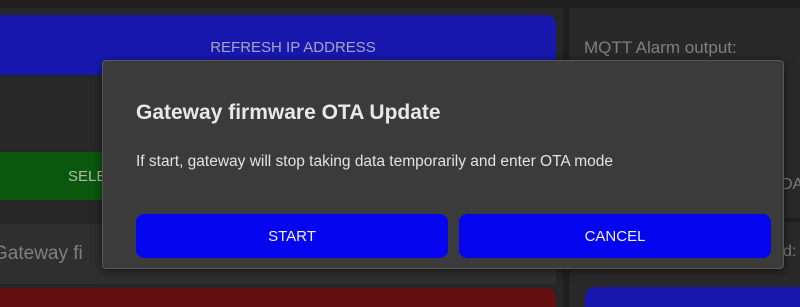 The image size is (800, 307). I want to click on start-button: START, so click(292, 236).